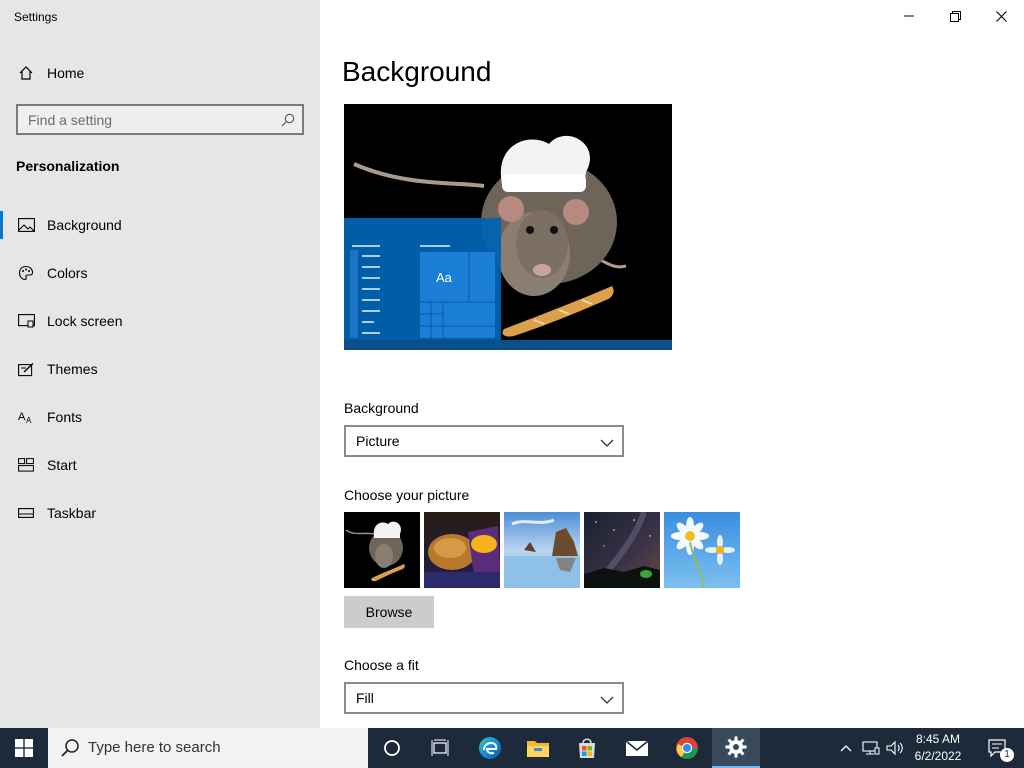 The image size is (1024, 768). What do you see at coordinates (160, 225) in the screenshot?
I see `sidebar-item-background: Background` at bounding box center [160, 225].